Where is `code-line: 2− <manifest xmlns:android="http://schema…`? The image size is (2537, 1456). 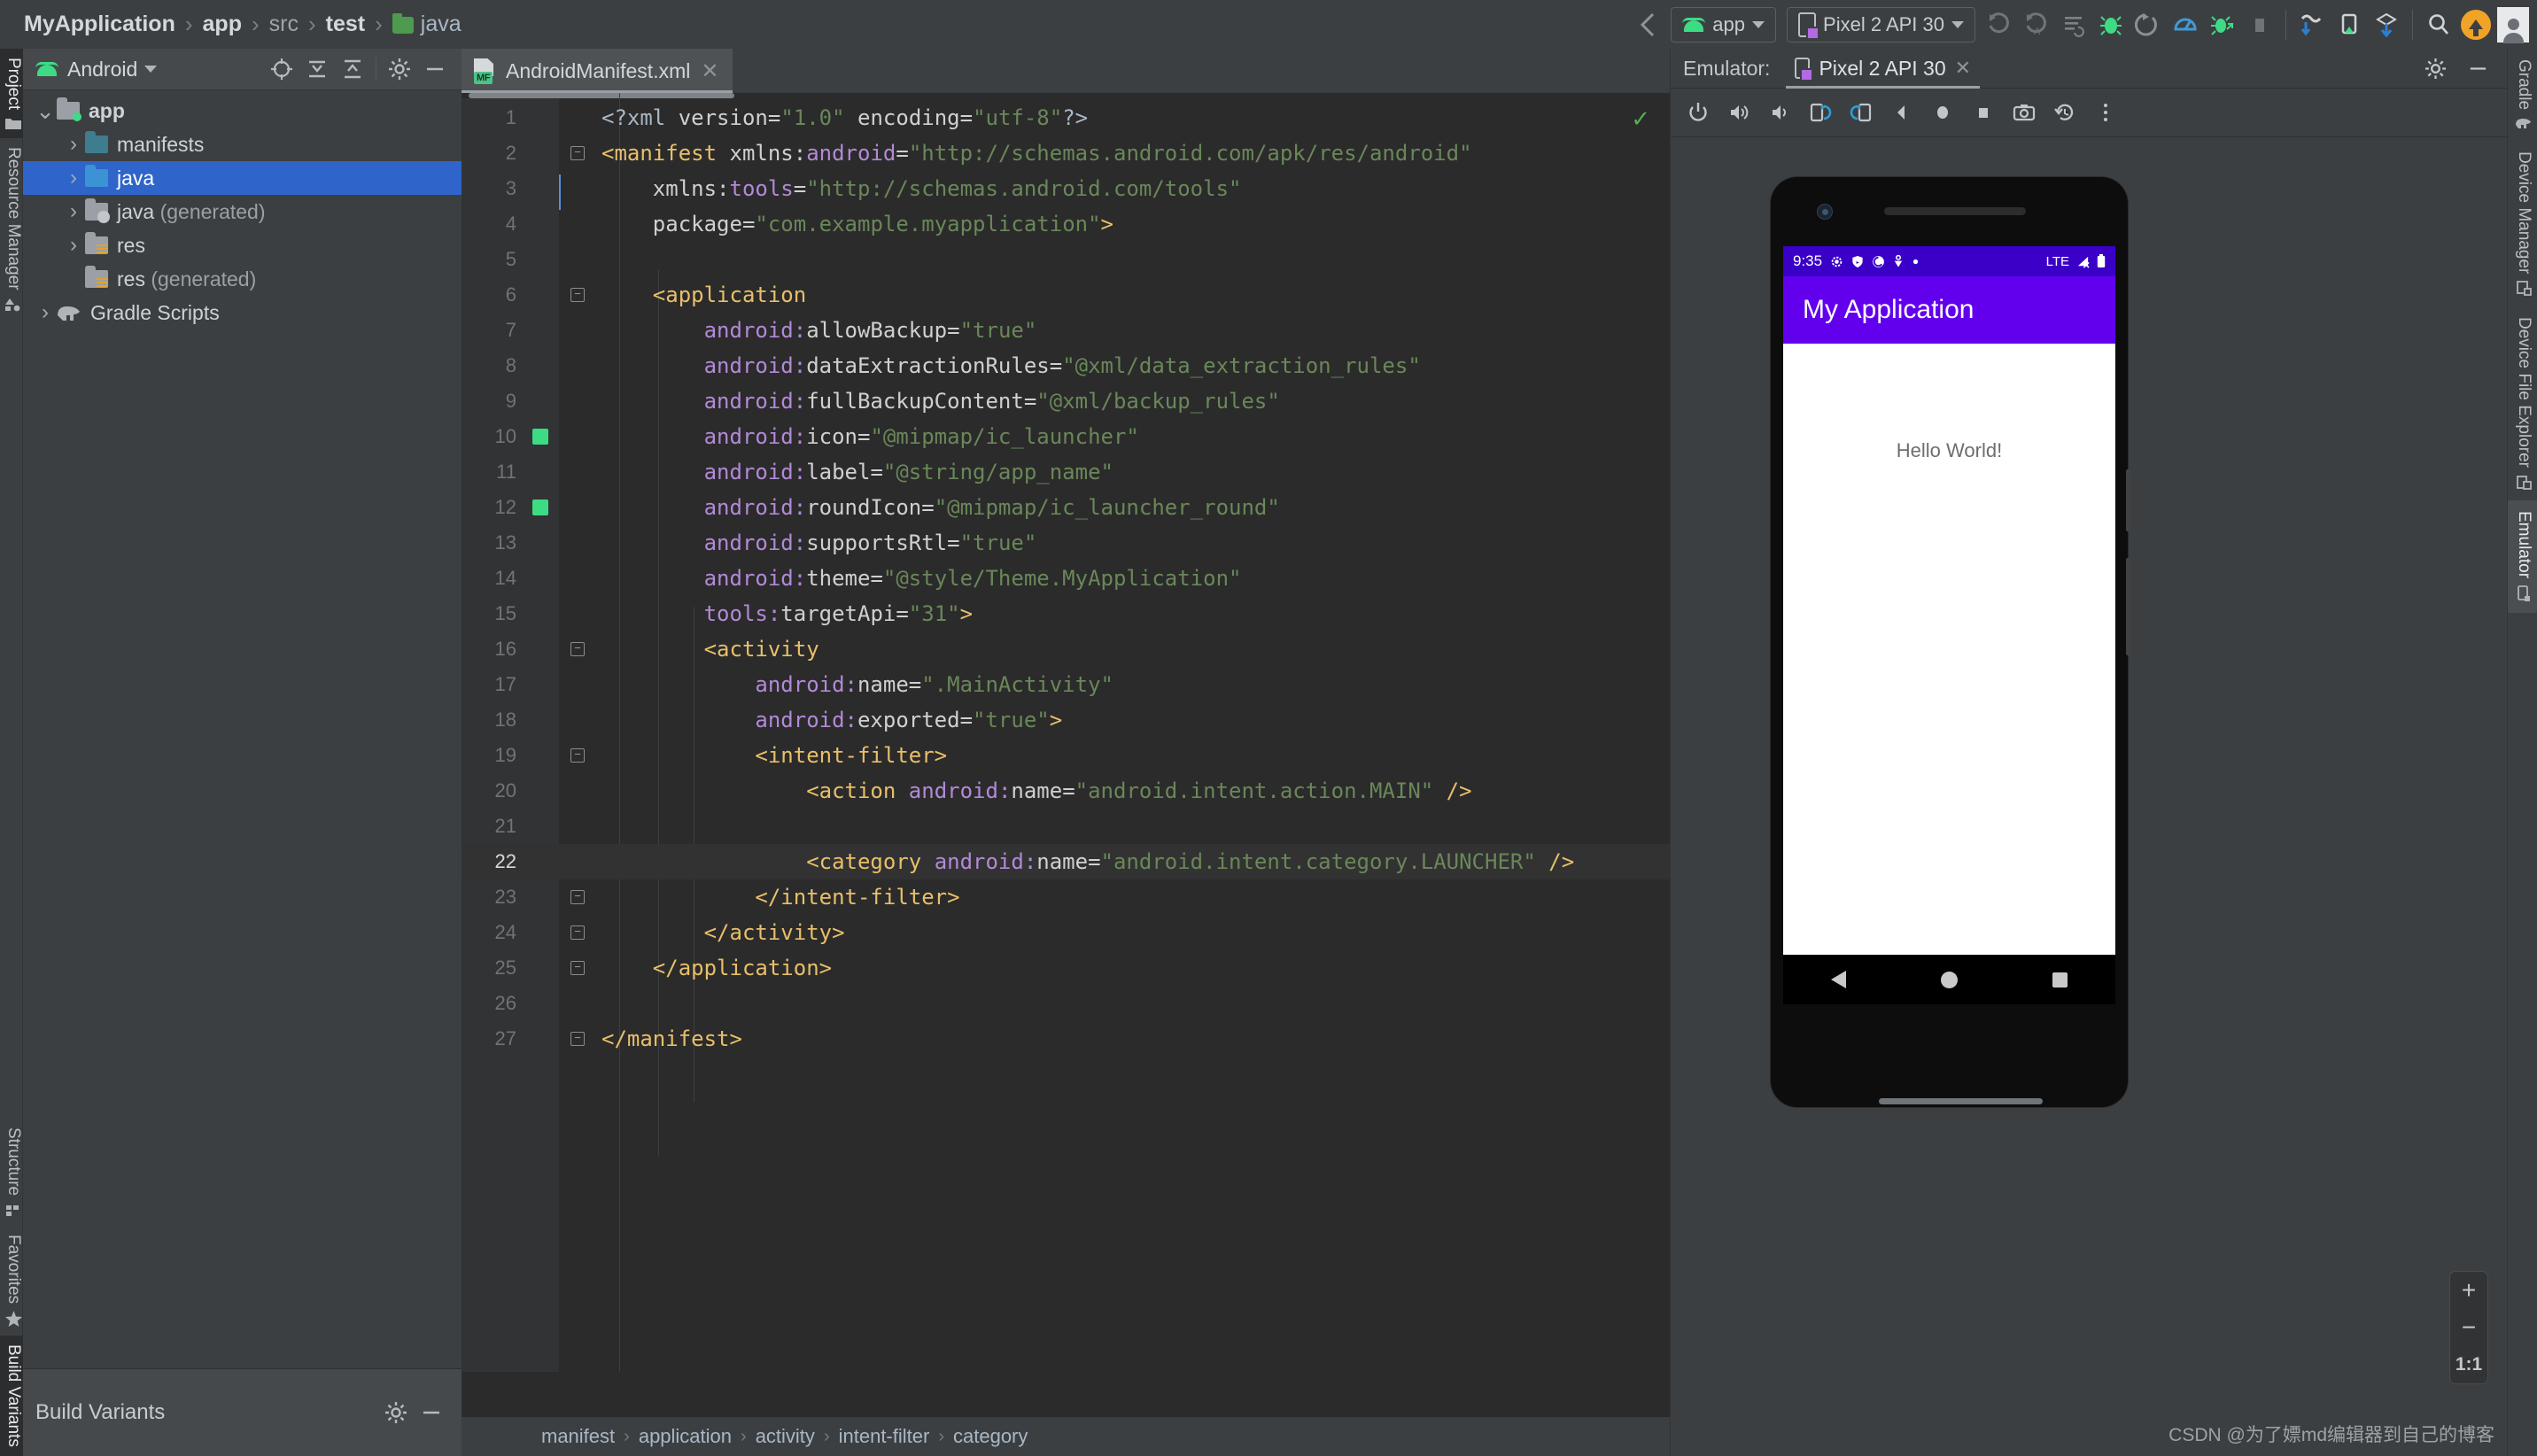 code-line: 2− <manifest xmlns:android="http://schema… is located at coordinates (1066, 153).